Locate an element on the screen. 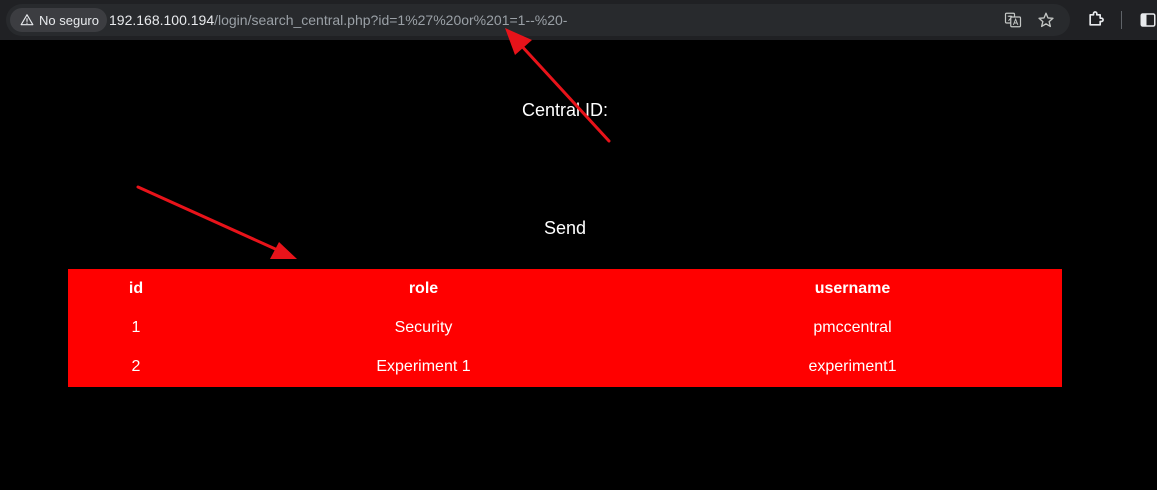 The image size is (1157, 490). header-id: id is located at coordinates (136, 288).